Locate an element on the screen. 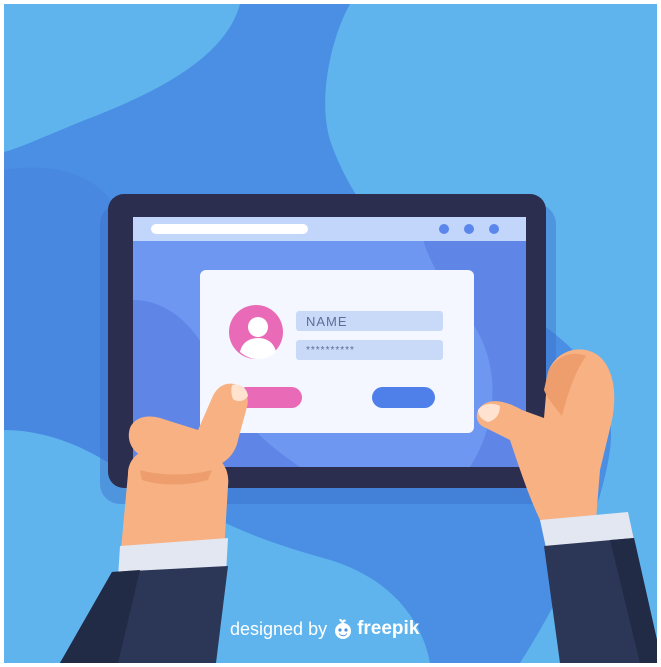  freepik-watermark: designed by freepik is located at coordinates (324, 629).